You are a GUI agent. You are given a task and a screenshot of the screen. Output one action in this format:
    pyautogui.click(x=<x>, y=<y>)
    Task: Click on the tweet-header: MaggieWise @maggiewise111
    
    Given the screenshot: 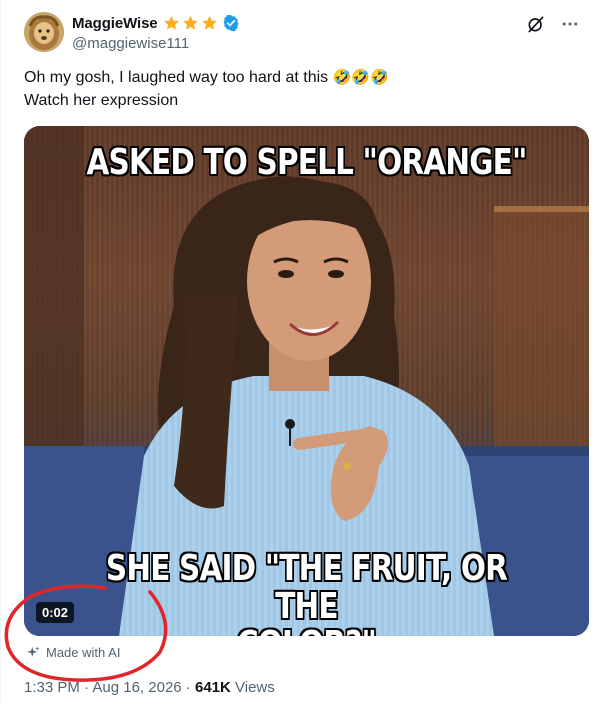 What is the action you would take?
    pyautogui.click(x=304, y=33)
    